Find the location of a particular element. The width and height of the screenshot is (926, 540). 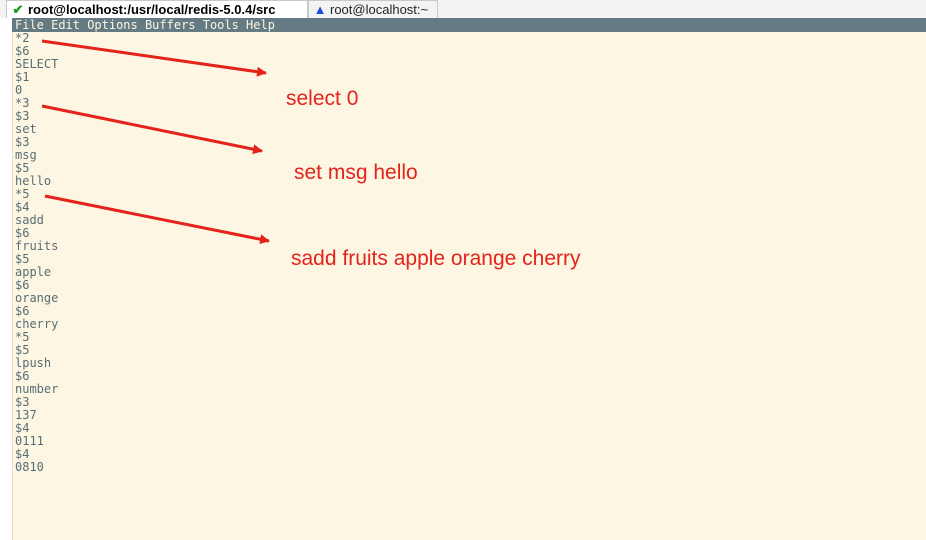

annotation-select: select 0 is located at coordinates (322, 98).